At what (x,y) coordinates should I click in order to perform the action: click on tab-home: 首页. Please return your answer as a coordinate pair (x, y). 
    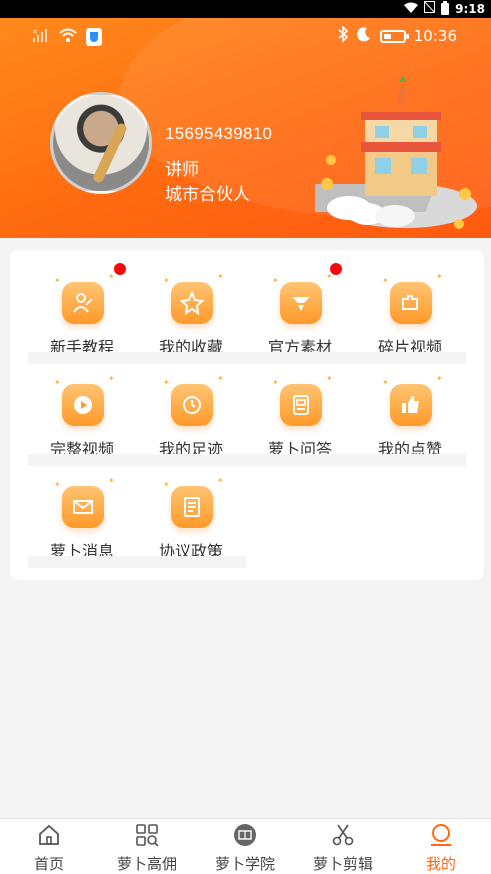
    Looking at the image, I should click on (49, 846).